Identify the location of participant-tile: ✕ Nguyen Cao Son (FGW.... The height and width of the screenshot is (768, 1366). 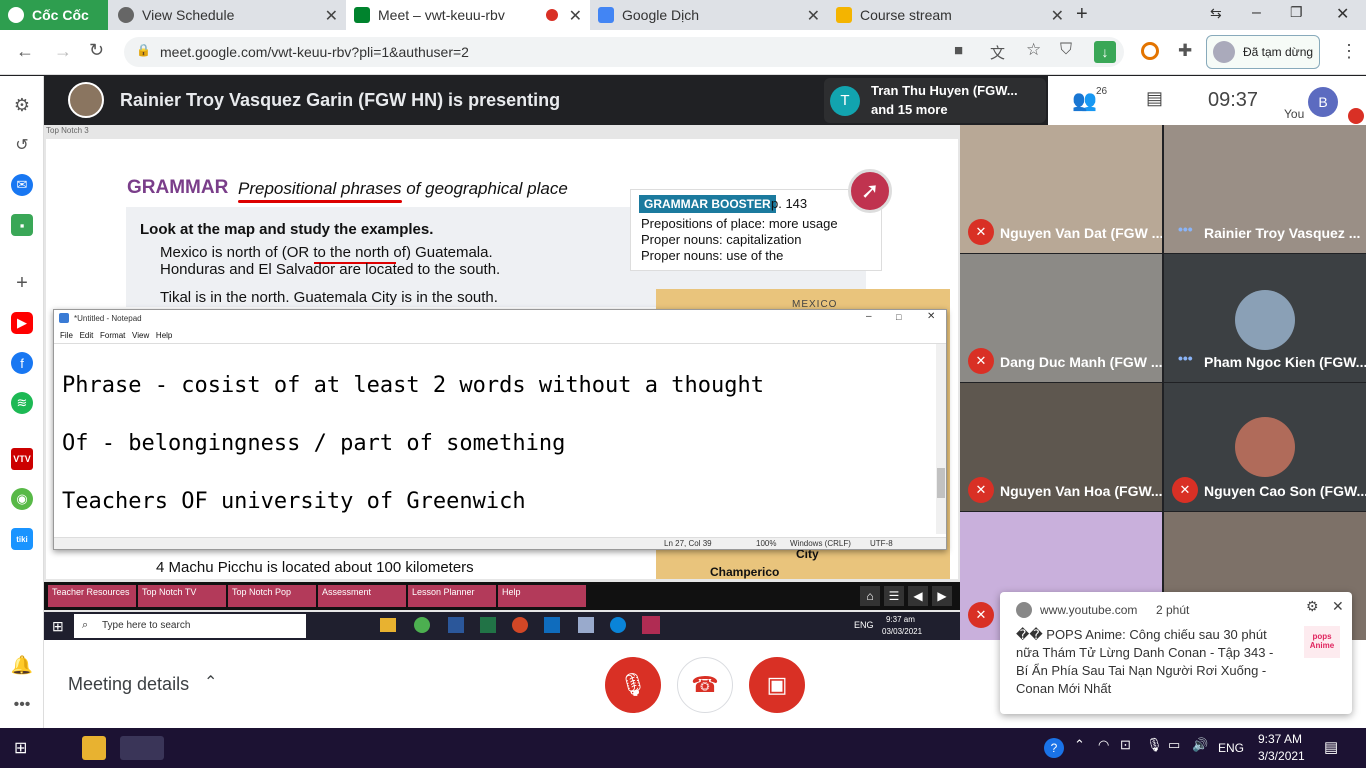
(1265, 447).